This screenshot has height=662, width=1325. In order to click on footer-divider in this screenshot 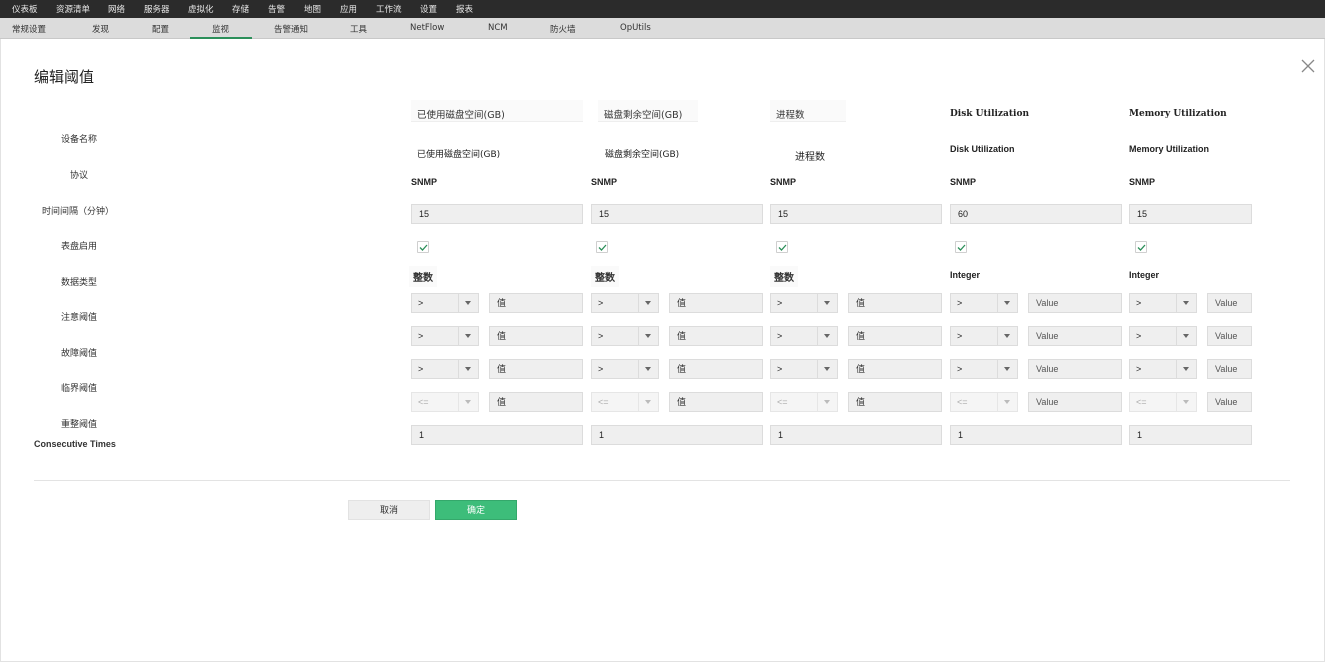, I will do `click(662, 480)`.